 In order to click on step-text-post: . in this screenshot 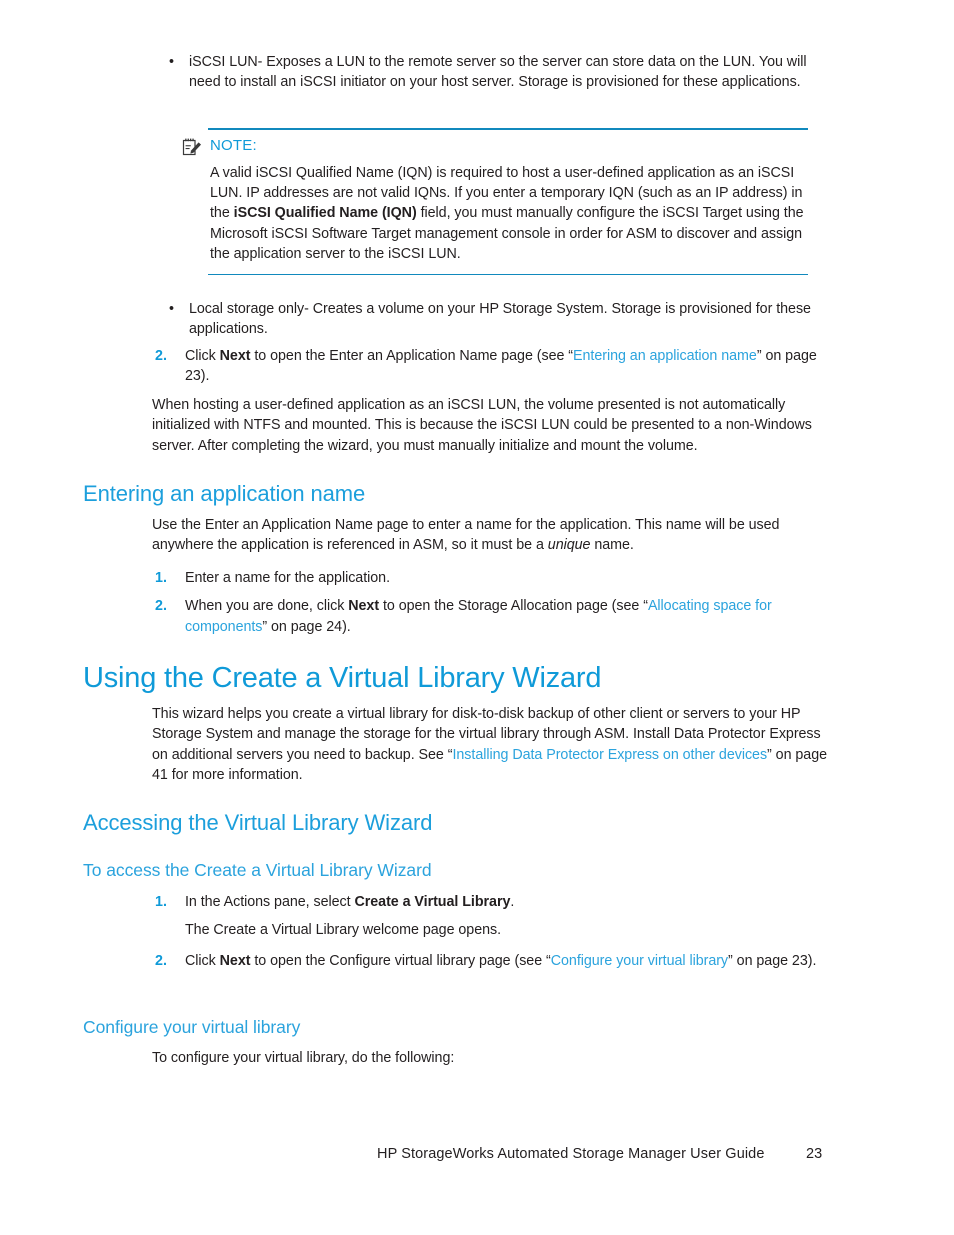, I will do `click(512, 902)`.